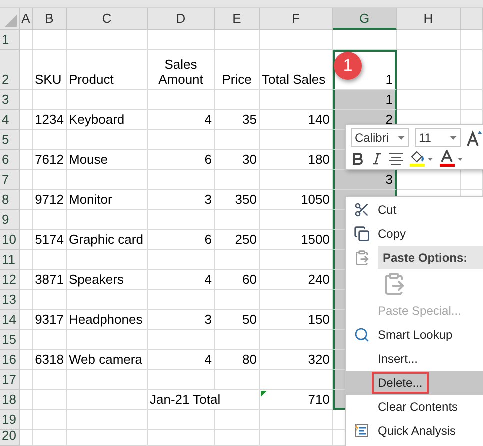  I want to click on table-cell: Product, so click(107, 70).